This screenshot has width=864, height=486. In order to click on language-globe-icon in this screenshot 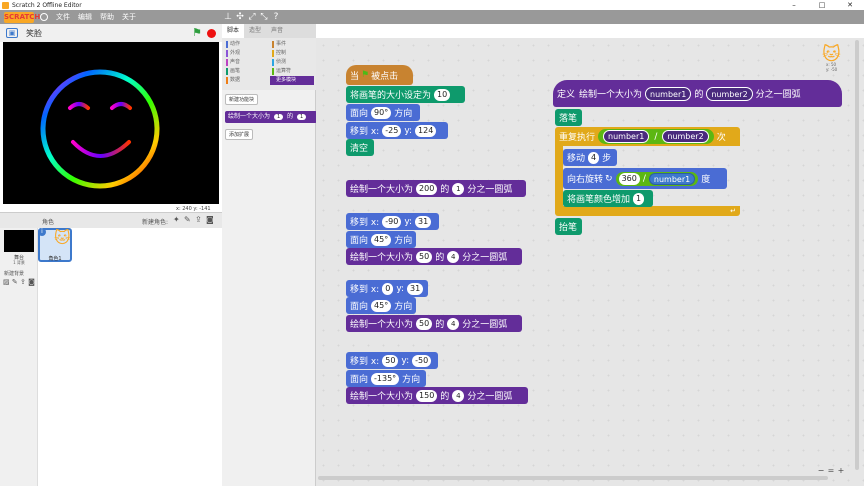, I will do `click(44, 17)`.